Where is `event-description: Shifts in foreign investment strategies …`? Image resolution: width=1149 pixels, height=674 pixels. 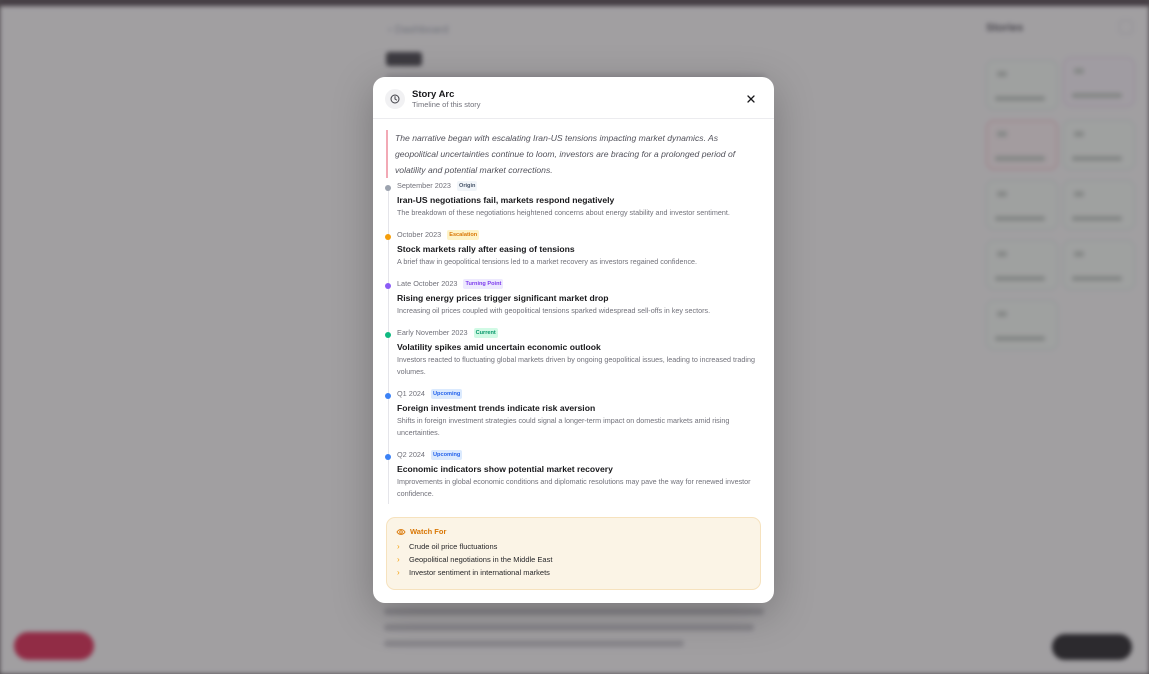 event-description: Shifts in foreign investment strategies … is located at coordinates (563, 426).